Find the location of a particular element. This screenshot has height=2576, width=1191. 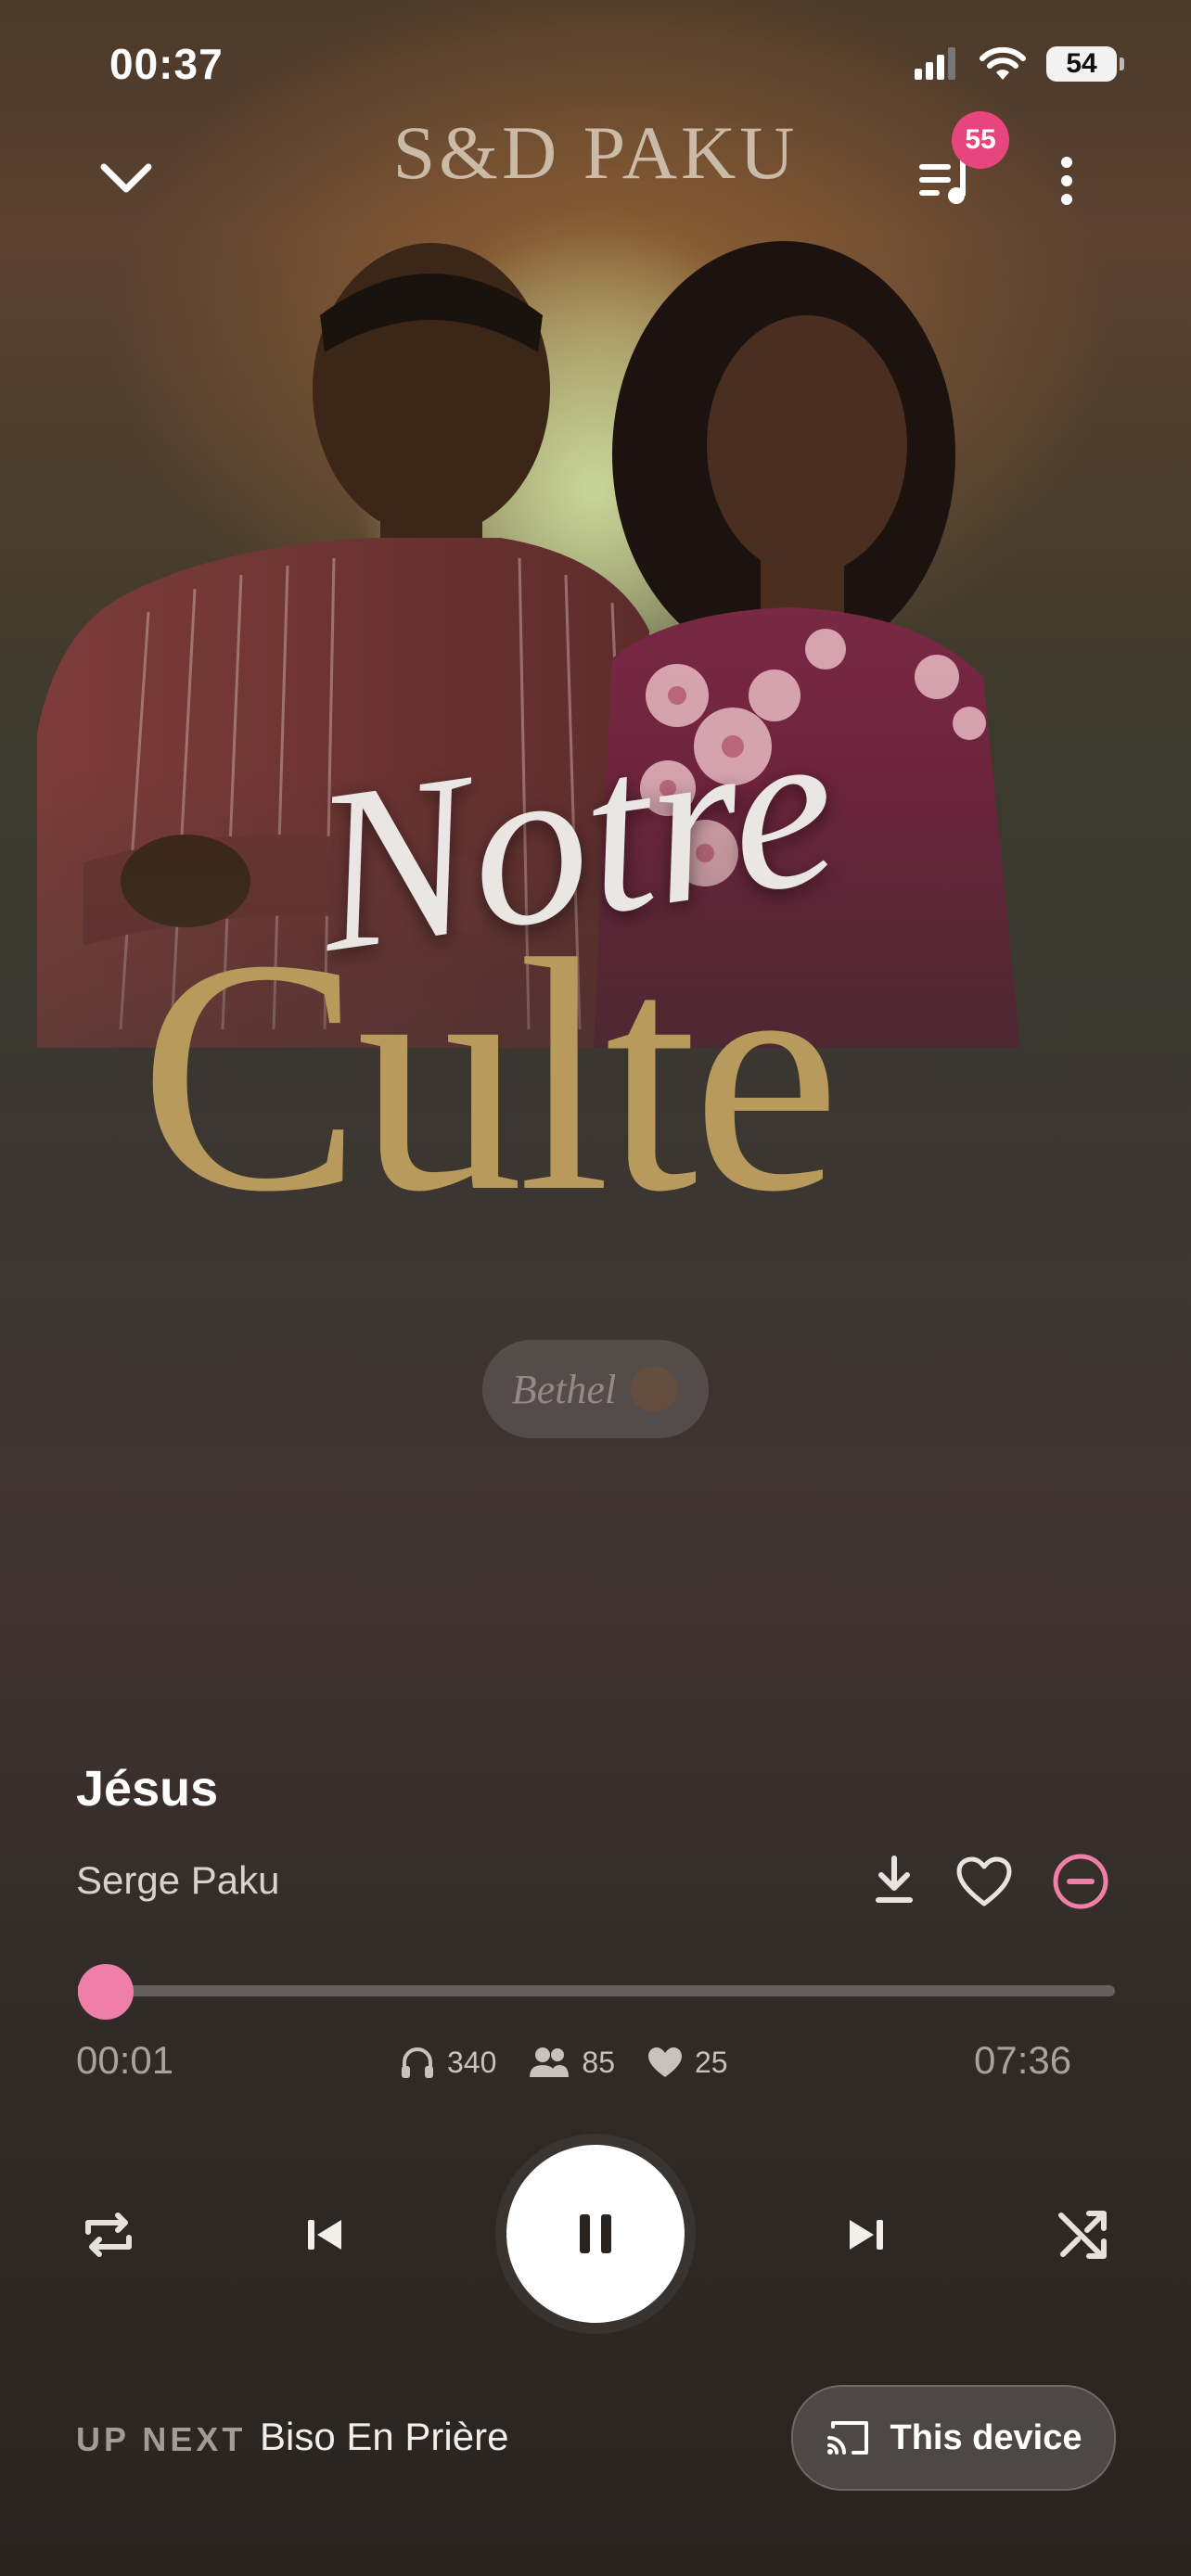

listeners-count: 85 is located at coordinates (598, 2062).